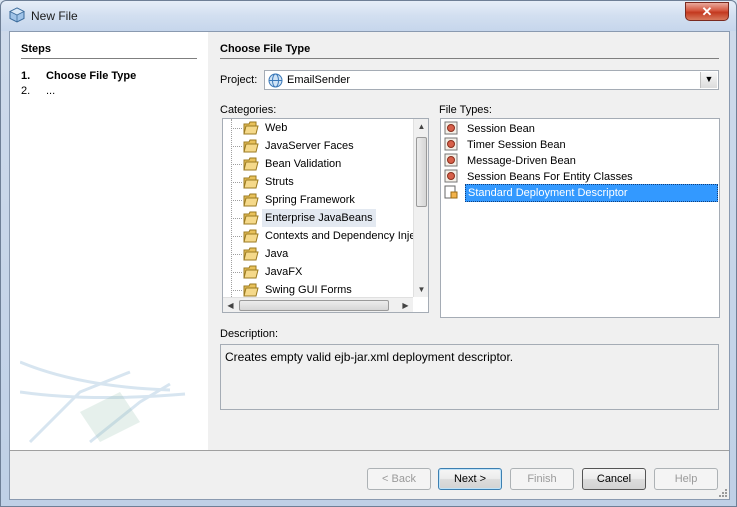 The height and width of the screenshot is (507, 737). What do you see at coordinates (310, 200) in the screenshot?
I see `category-label: Spring Framework` at bounding box center [310, 200].